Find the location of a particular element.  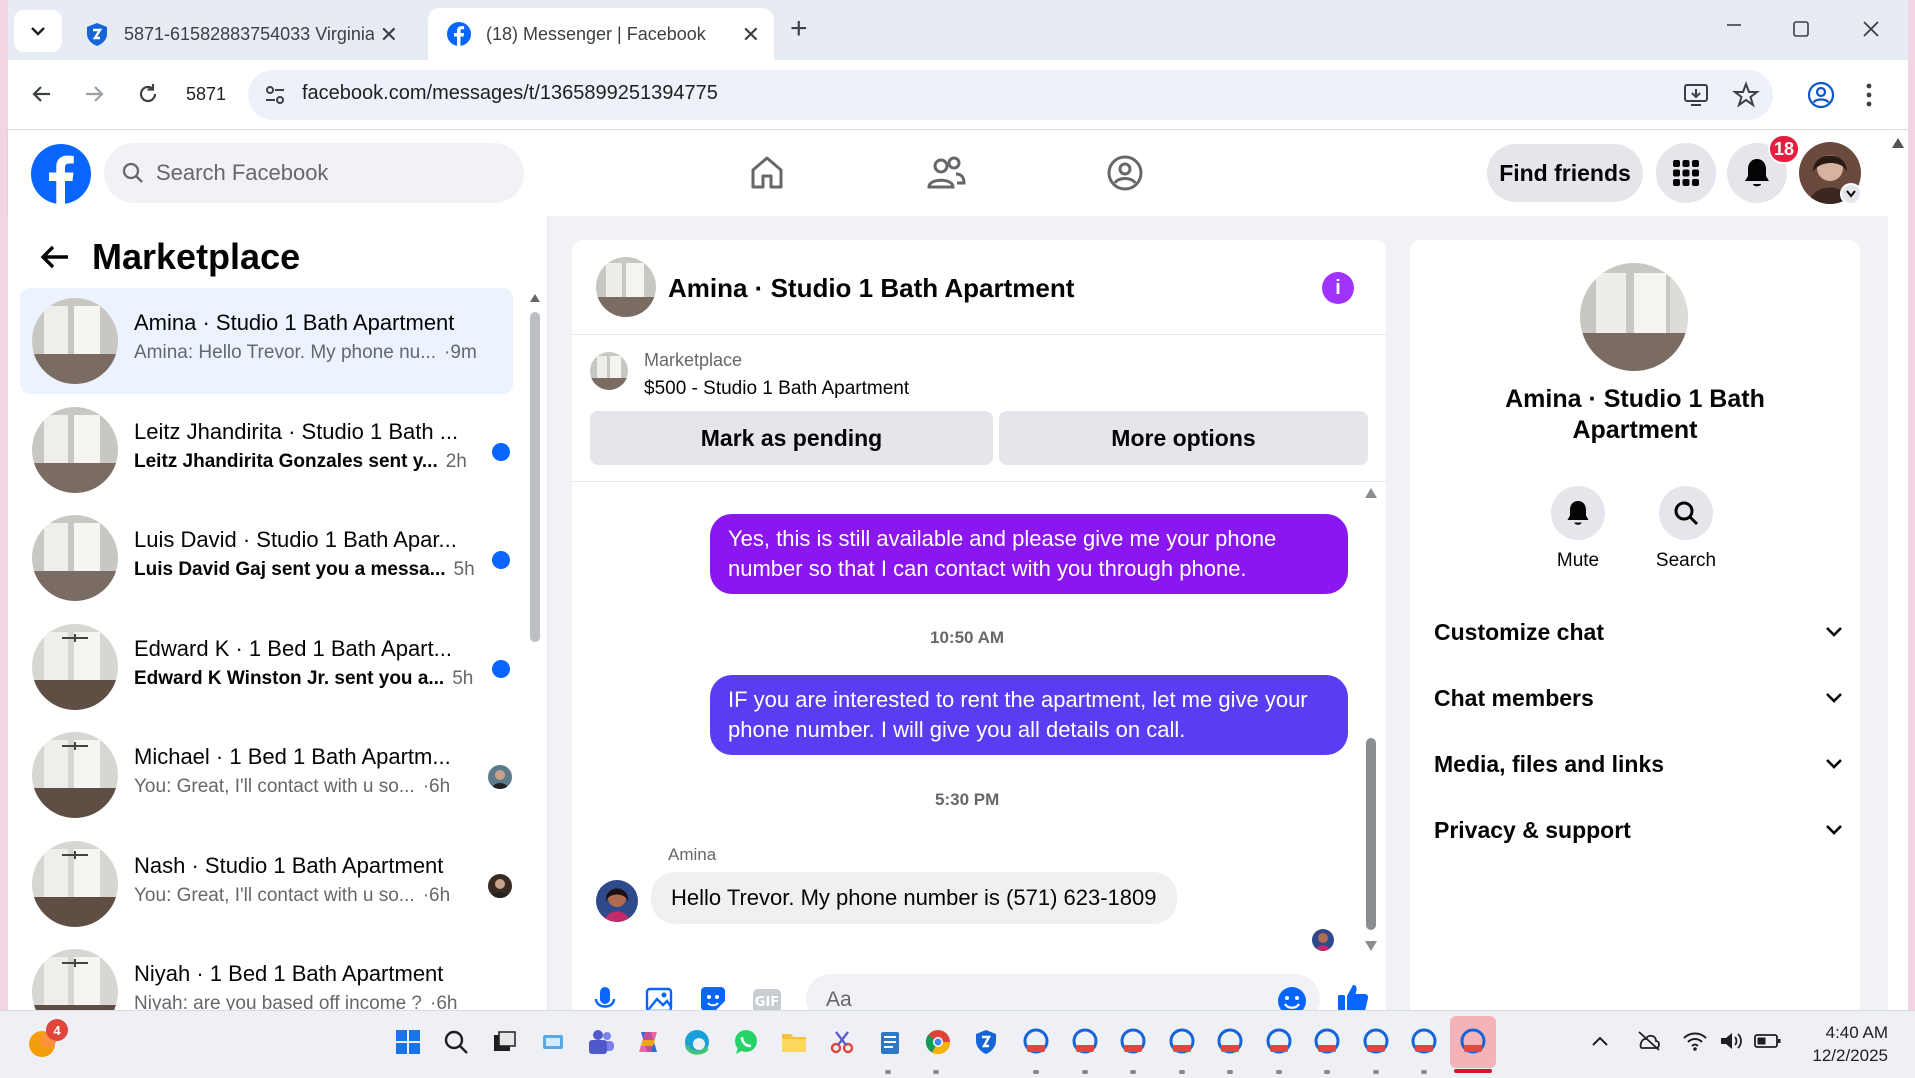

mute-button: Mute is located at coordinates (1578, 529).